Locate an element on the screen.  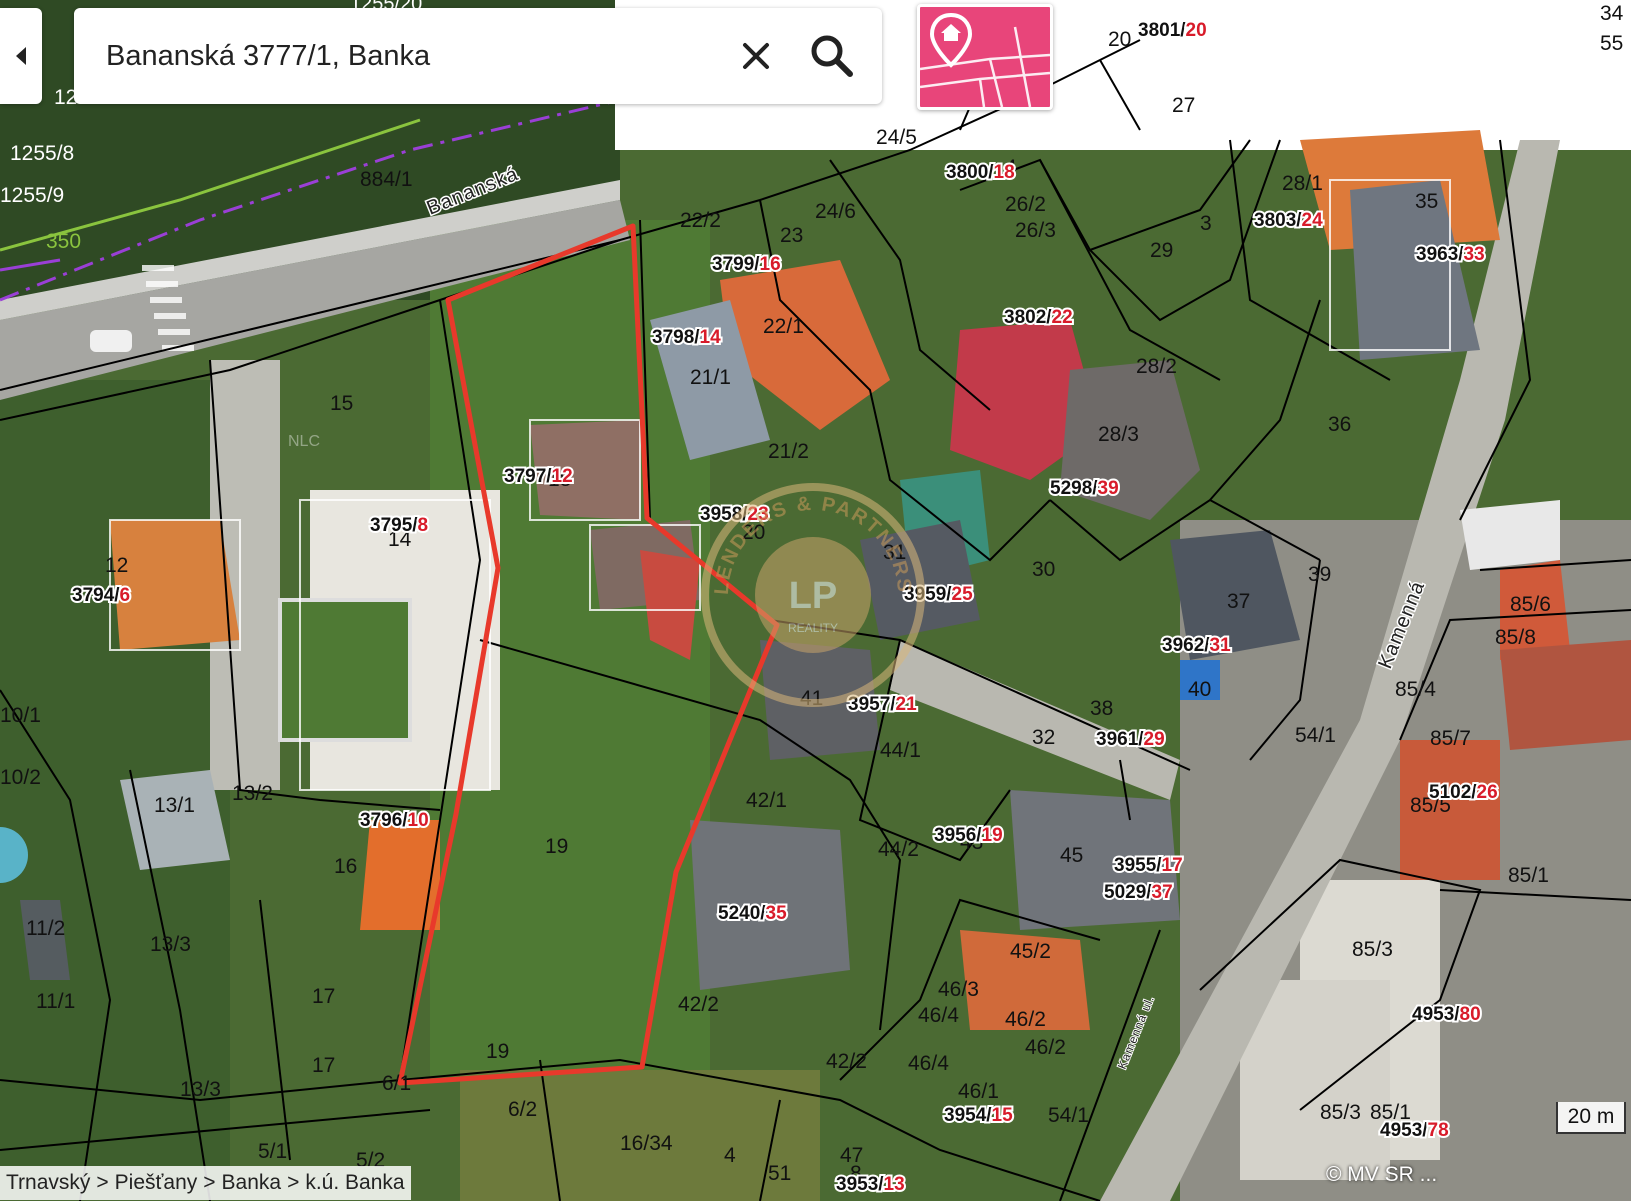
search-icon is located at coordinates (832, 56).